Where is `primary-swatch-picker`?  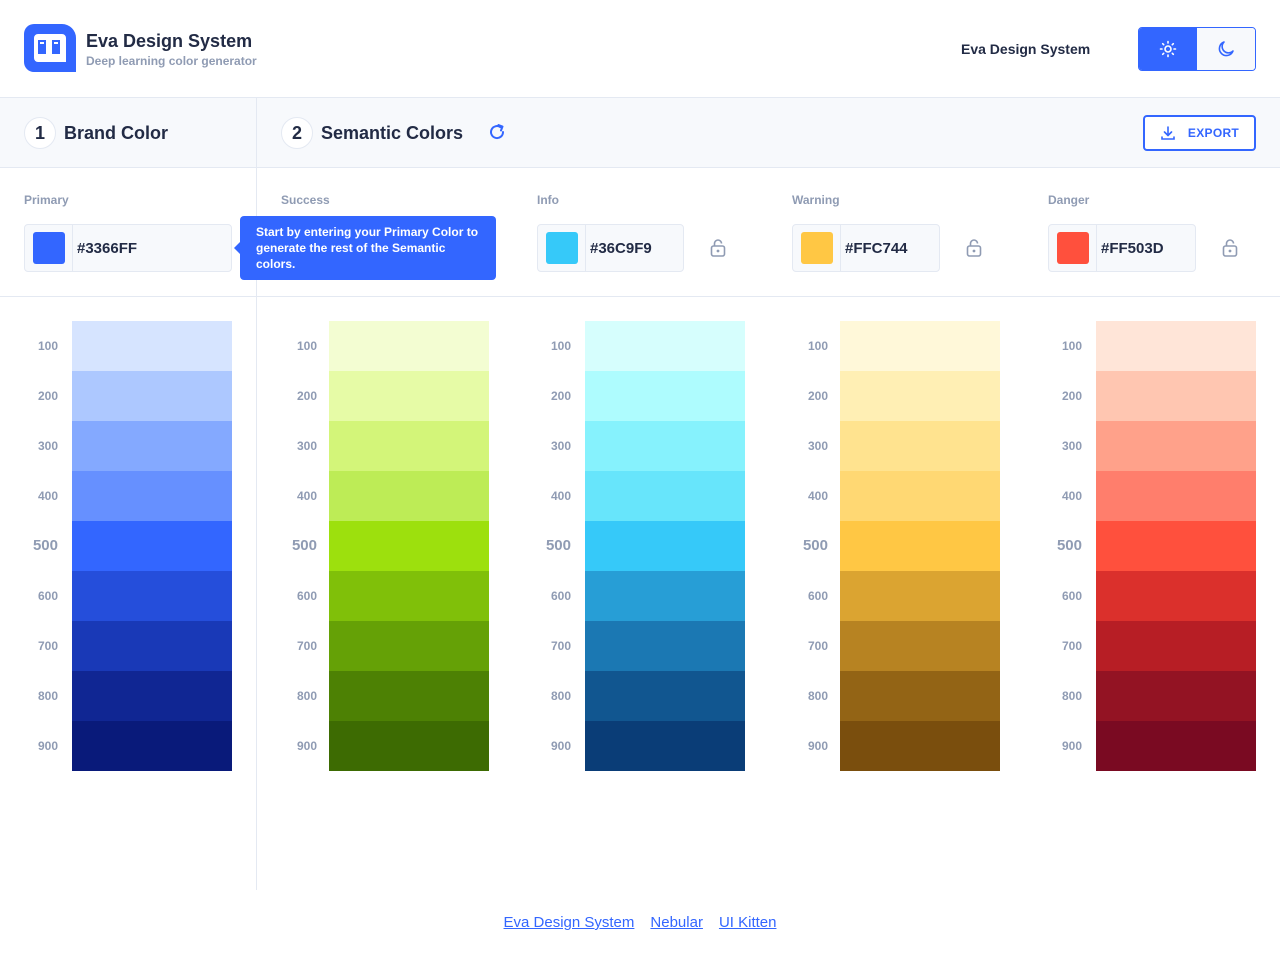
primary-swatch-picker is located at coordinates (49, 248).